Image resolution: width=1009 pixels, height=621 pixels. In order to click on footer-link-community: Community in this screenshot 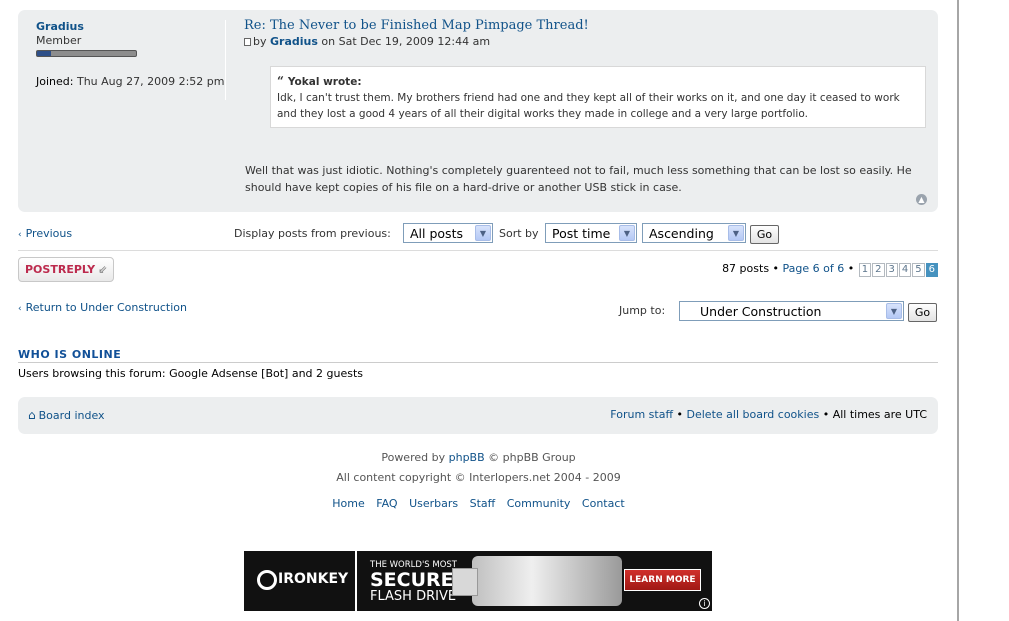, I will do `click(539, 503)`.